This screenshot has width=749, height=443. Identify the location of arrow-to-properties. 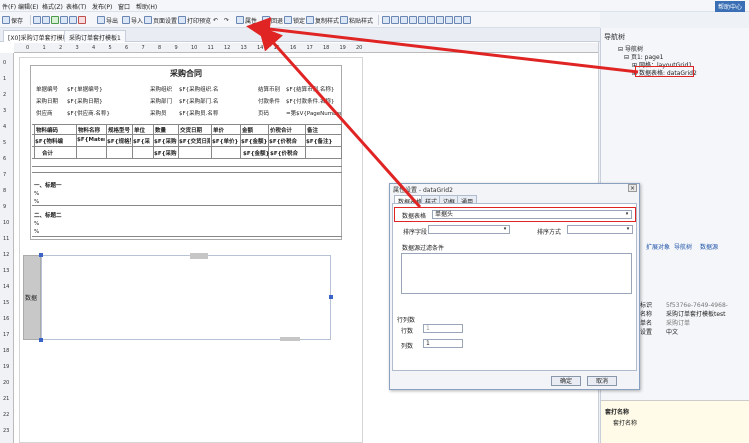
(442, 45).